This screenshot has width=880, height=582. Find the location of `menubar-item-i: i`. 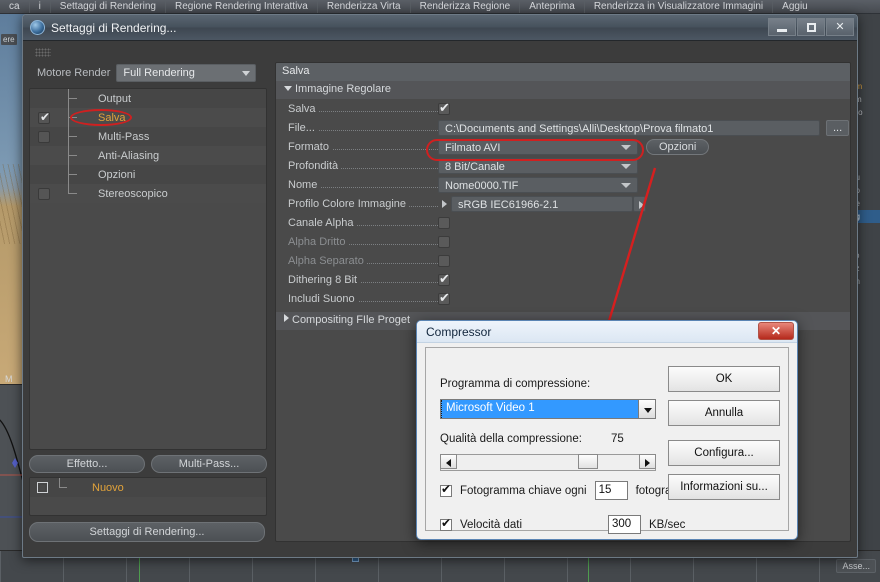

menubar-item-i: i is located at coordinates (40, 6).